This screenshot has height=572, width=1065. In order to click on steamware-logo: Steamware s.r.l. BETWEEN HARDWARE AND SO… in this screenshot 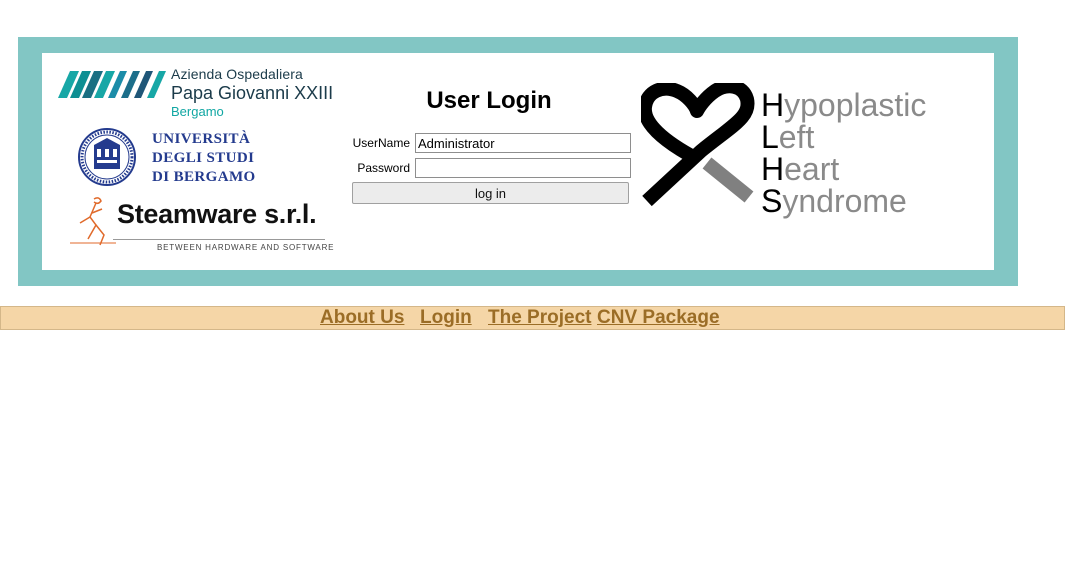, I will do `click(200, 225)`.